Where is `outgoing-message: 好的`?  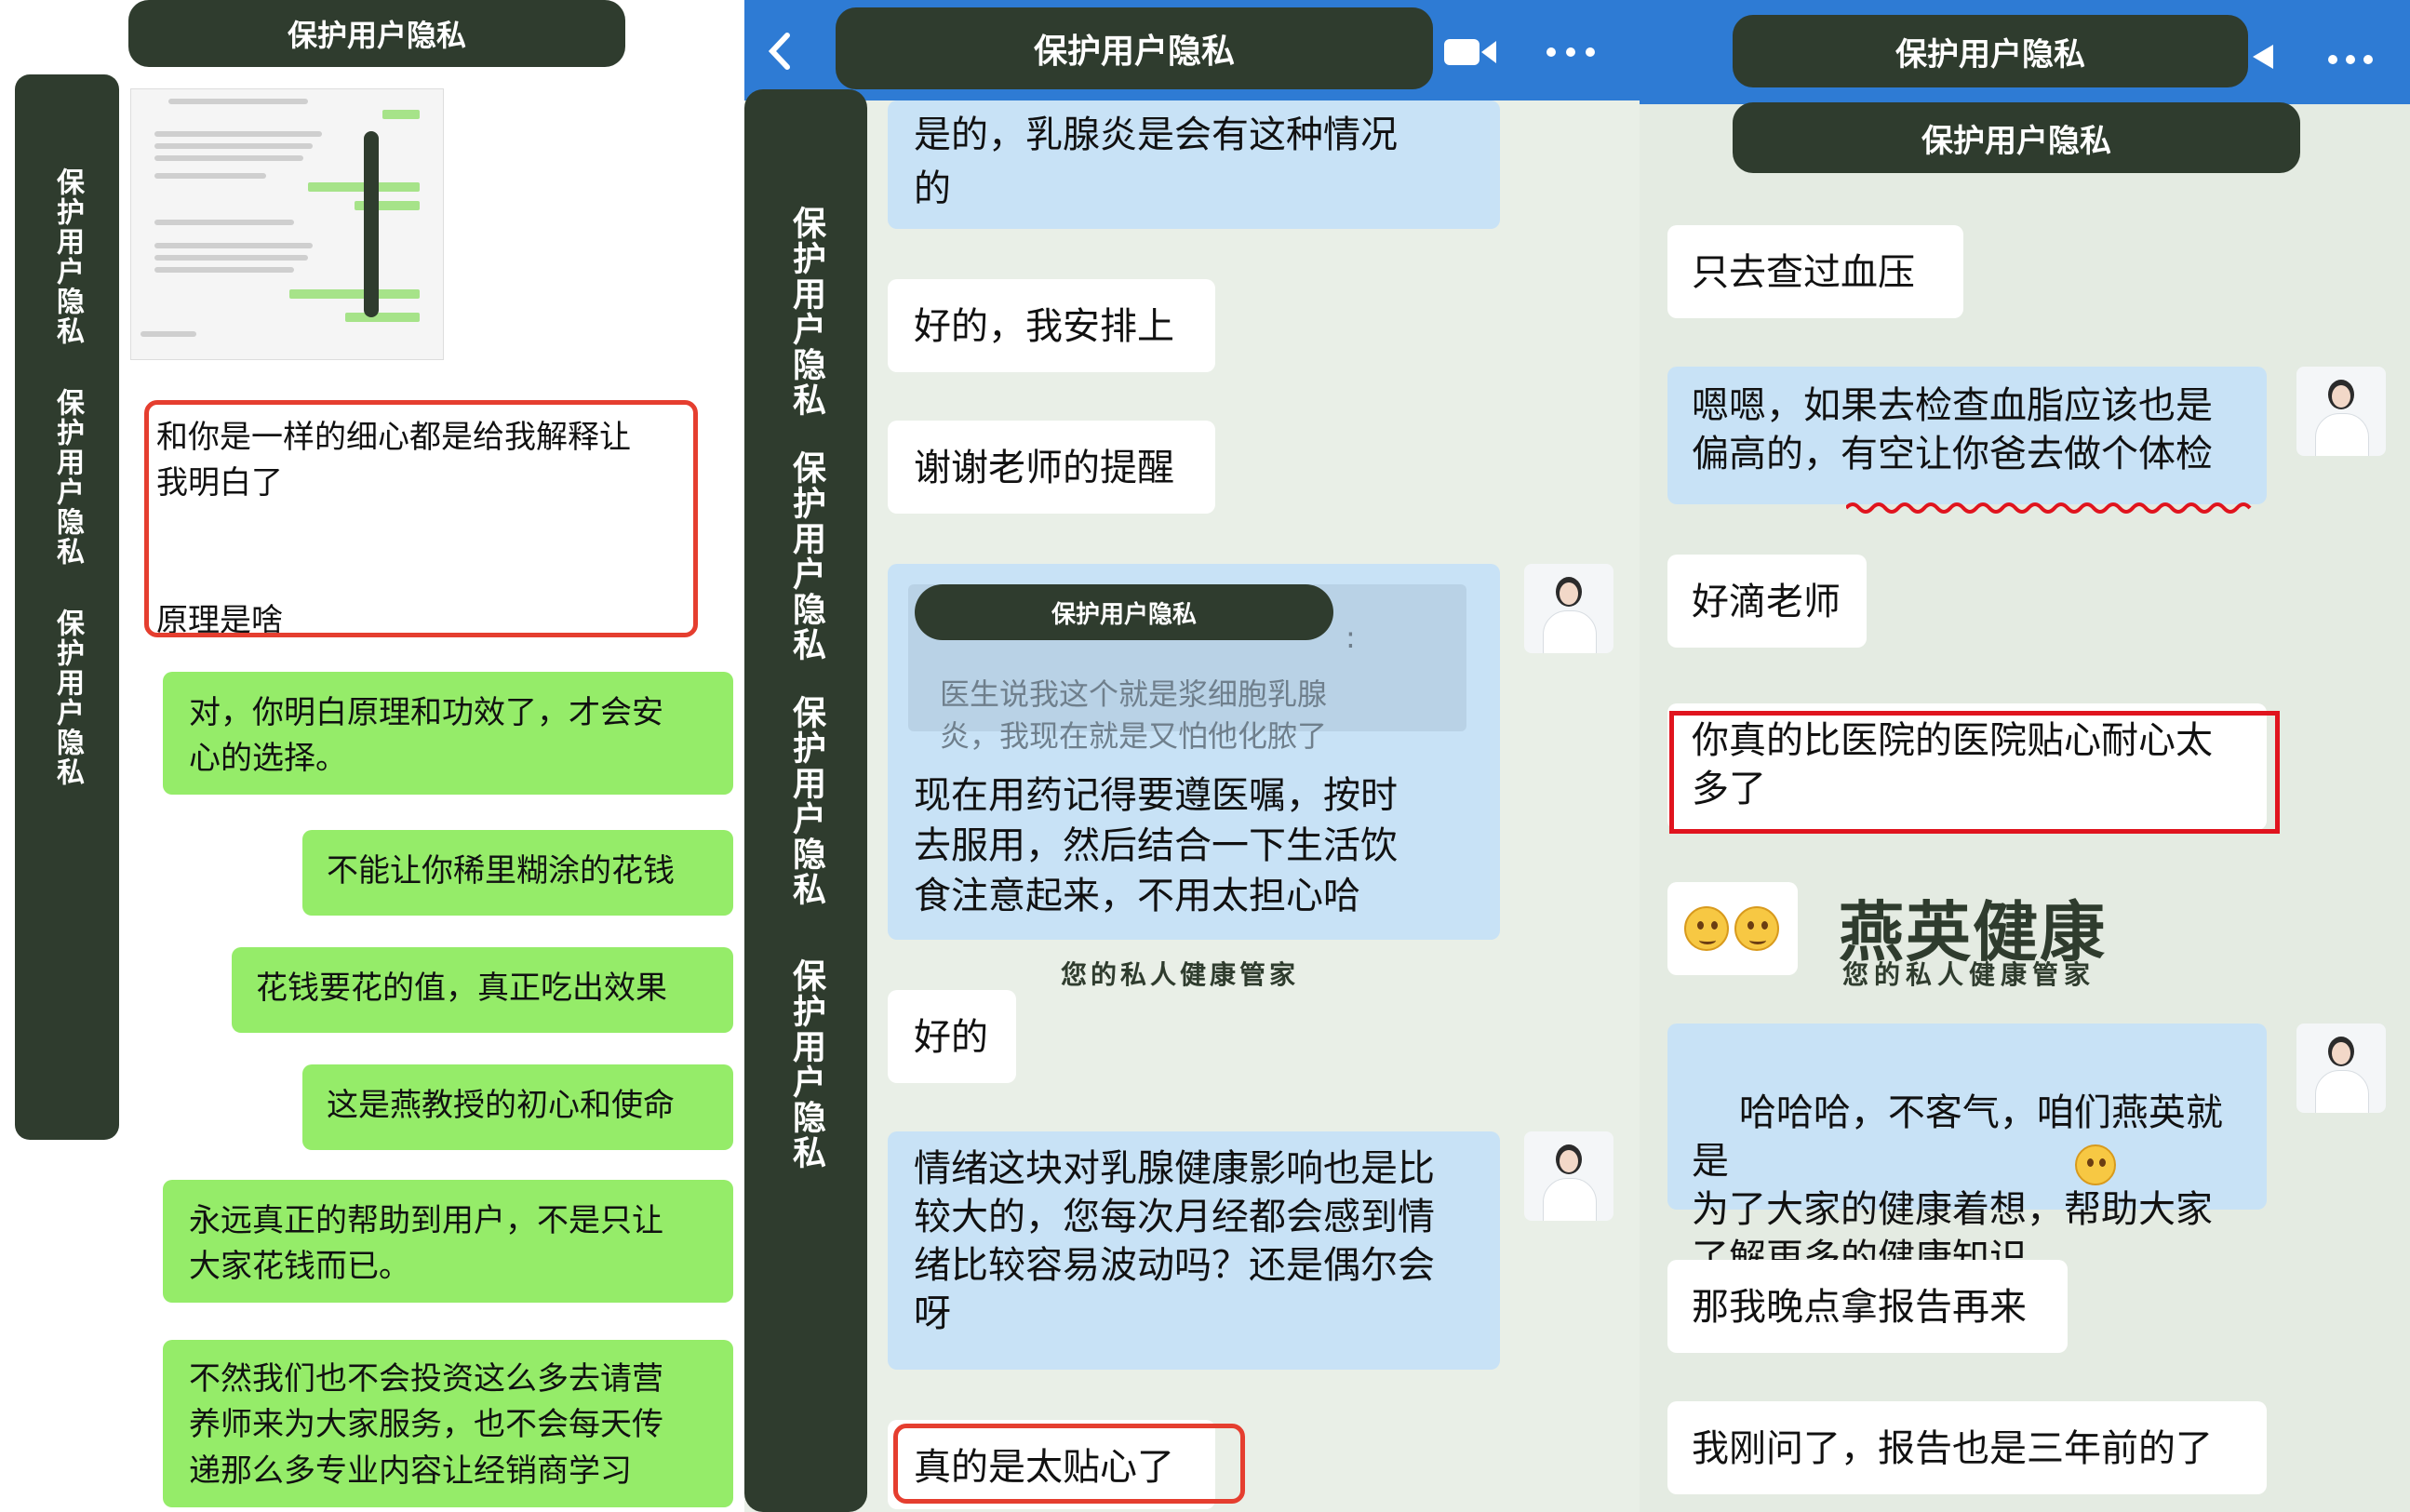 outgoing-message: 好的 is located at coordinates (952, 1036).